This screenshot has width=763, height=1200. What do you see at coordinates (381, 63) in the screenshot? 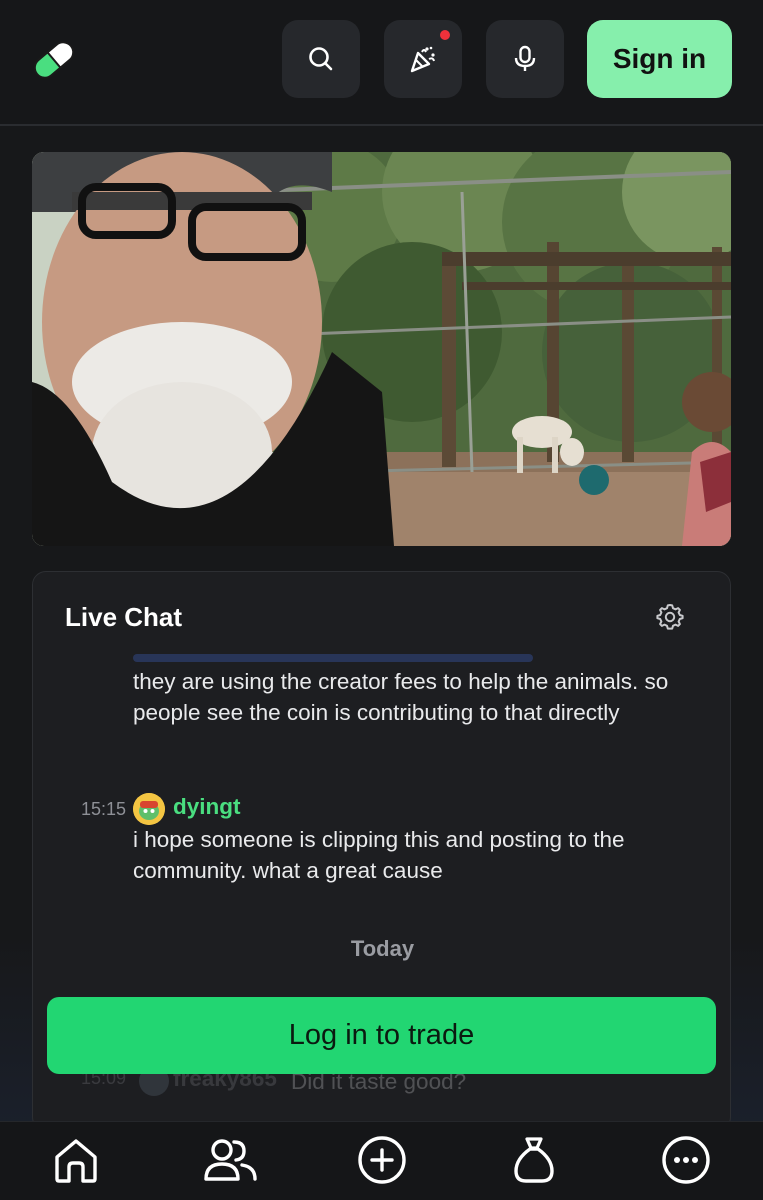
I see `top-bar: Sign in` at bounding box center [381, 63].